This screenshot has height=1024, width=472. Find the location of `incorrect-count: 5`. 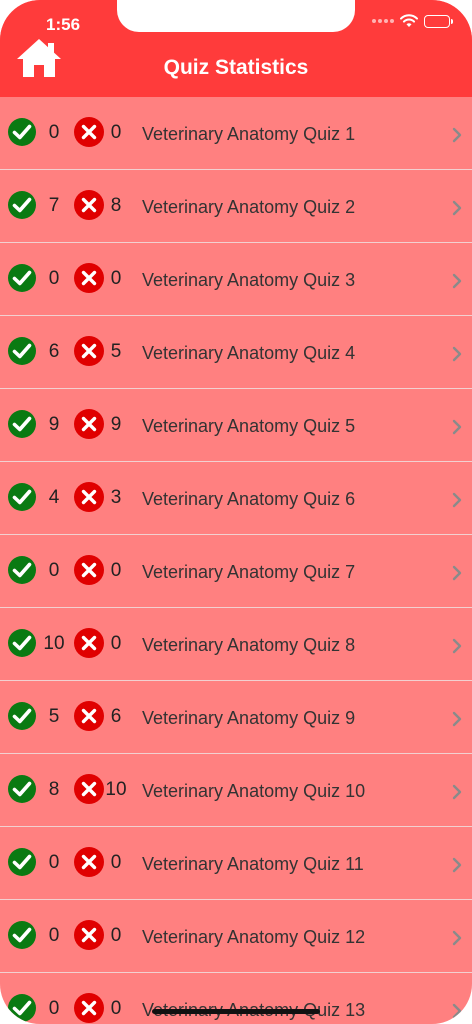

incorrect-count: 5 is located at coordinates (116, 351).